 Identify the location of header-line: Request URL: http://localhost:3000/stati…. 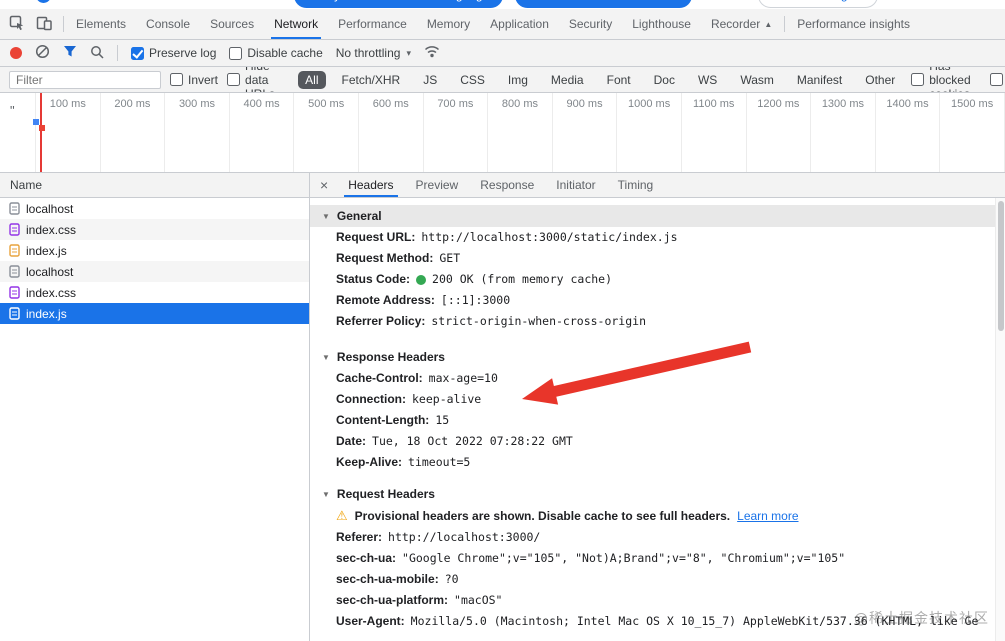
(507, 237).